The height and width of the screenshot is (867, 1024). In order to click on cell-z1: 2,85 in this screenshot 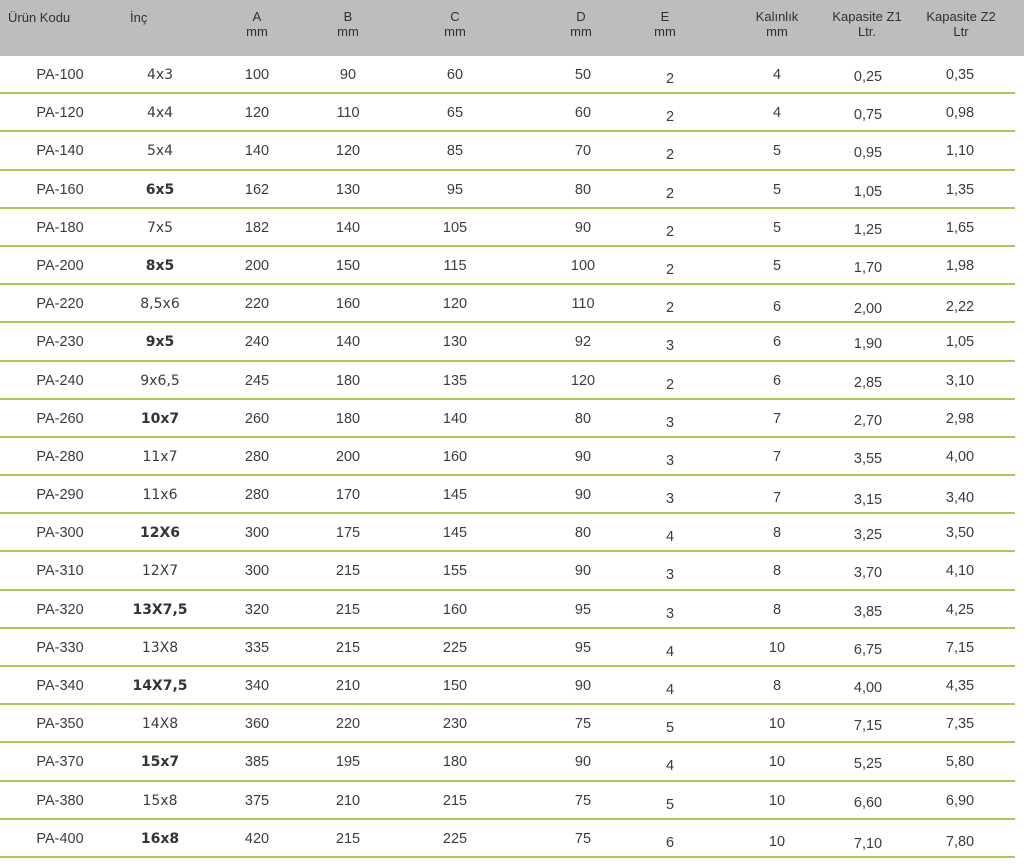, I will do `click(868, 382)`.